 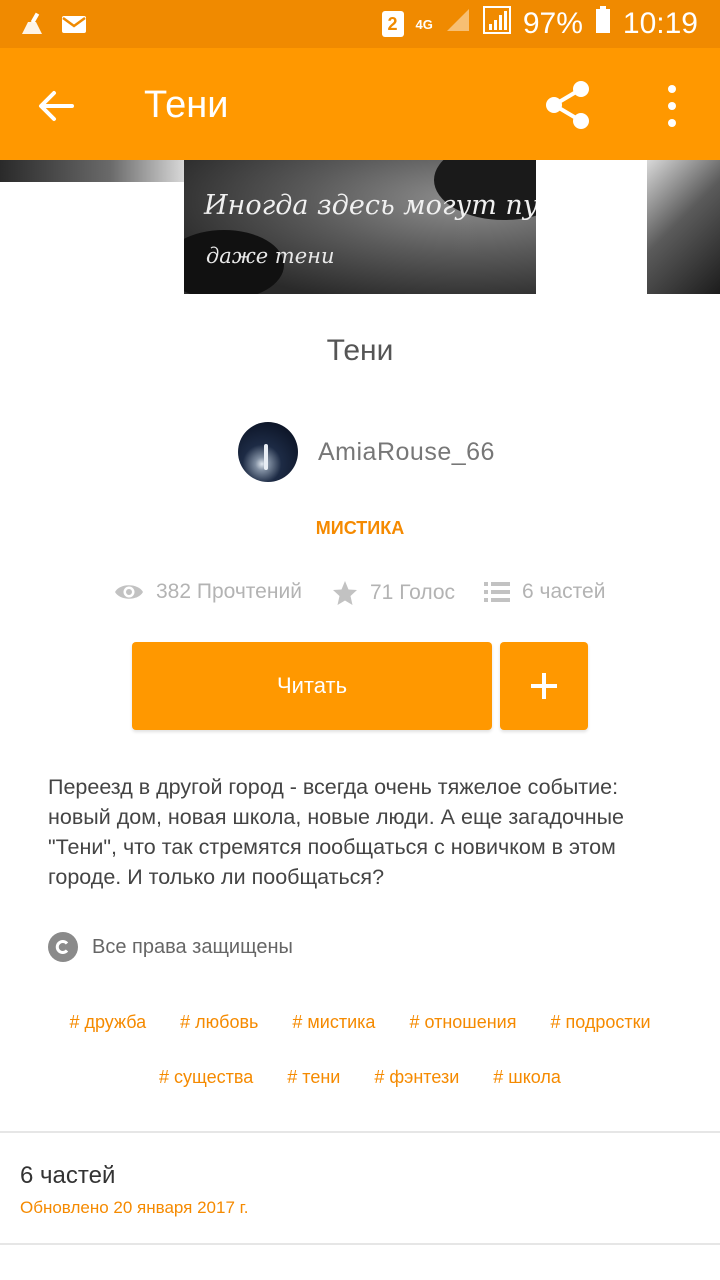 What do you see at coordinates (74, 26) in the screenshot?
I see `mail-icon` at bounding box center [74, 26].